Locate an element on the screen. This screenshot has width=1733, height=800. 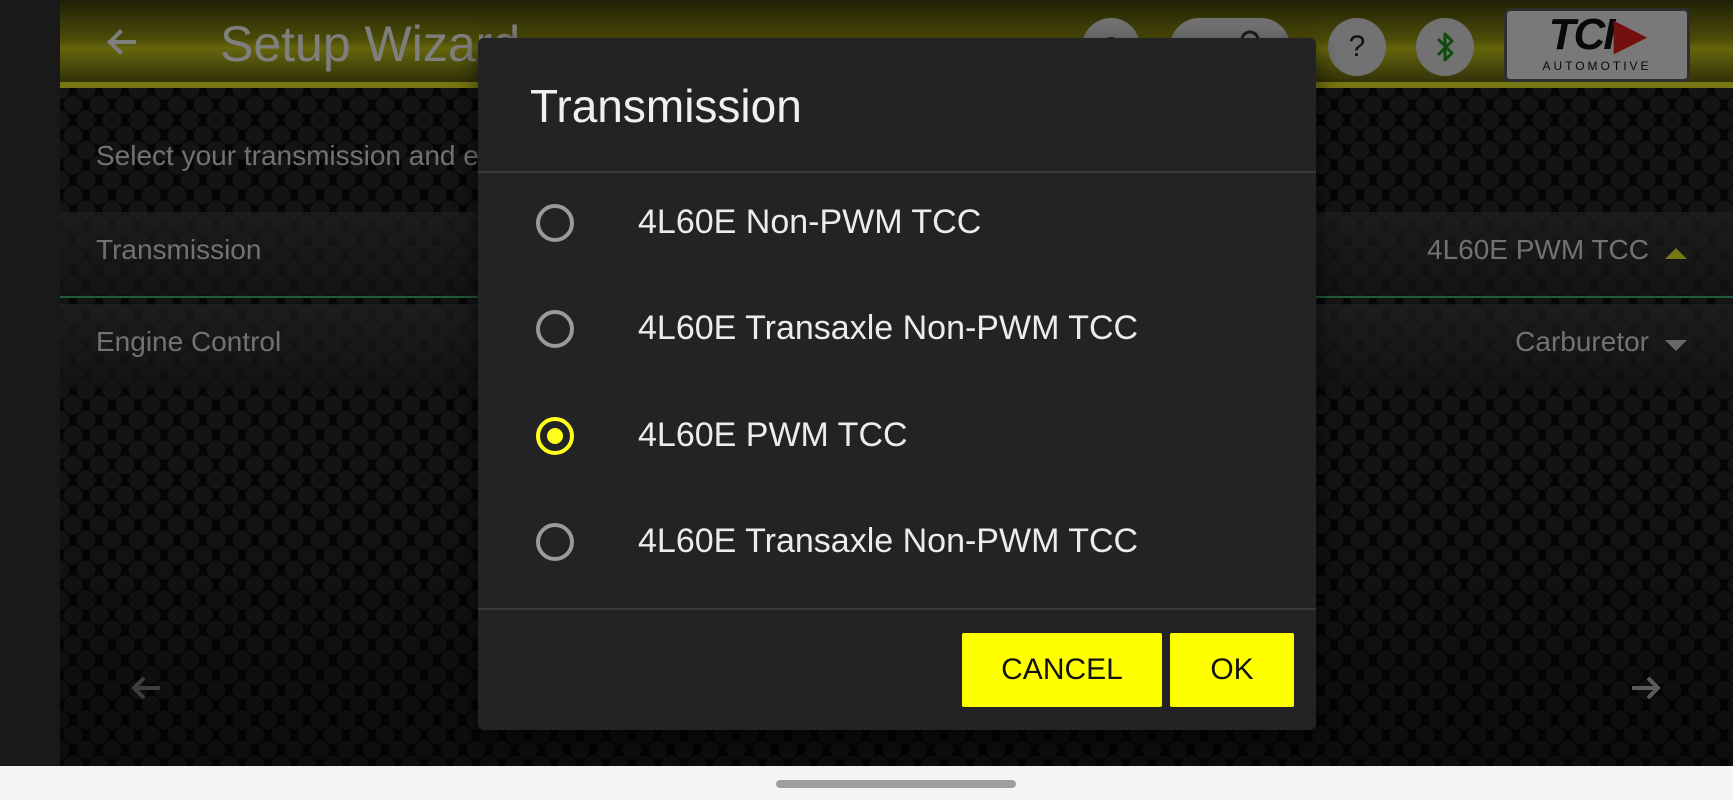
system-navigation-bar is located at coordinates (866, 783).